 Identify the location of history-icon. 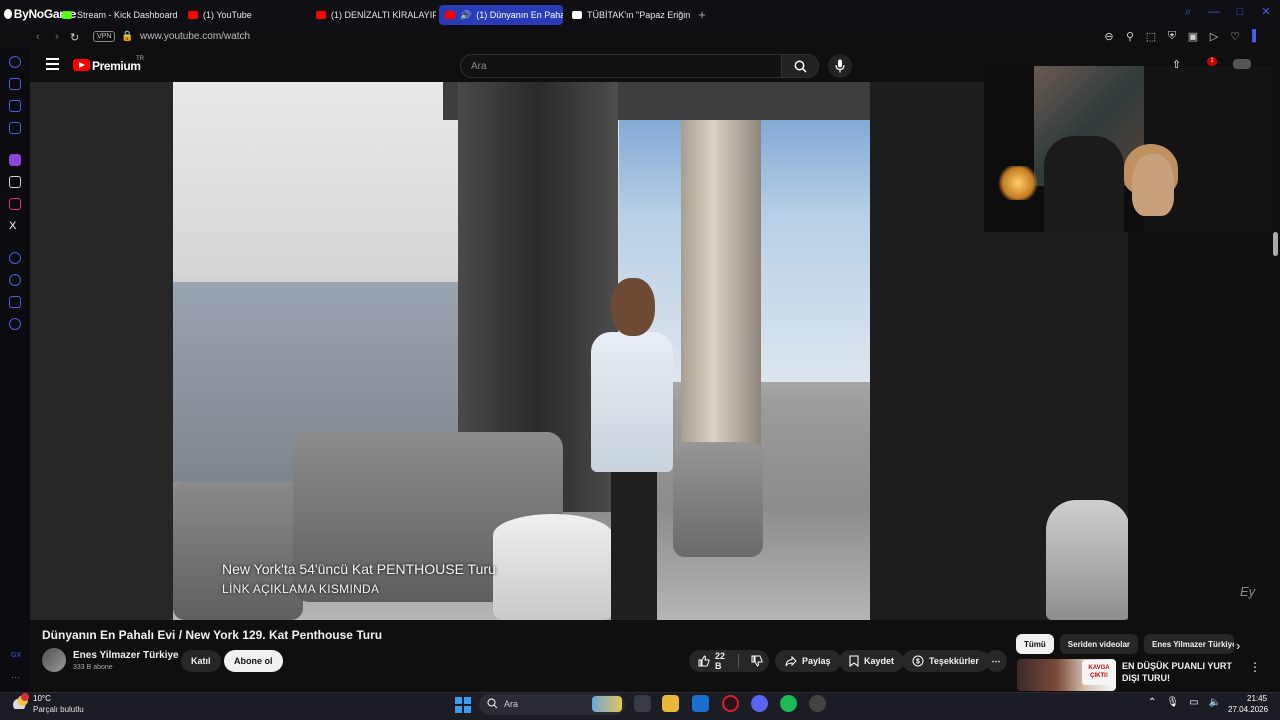
(15, 62).